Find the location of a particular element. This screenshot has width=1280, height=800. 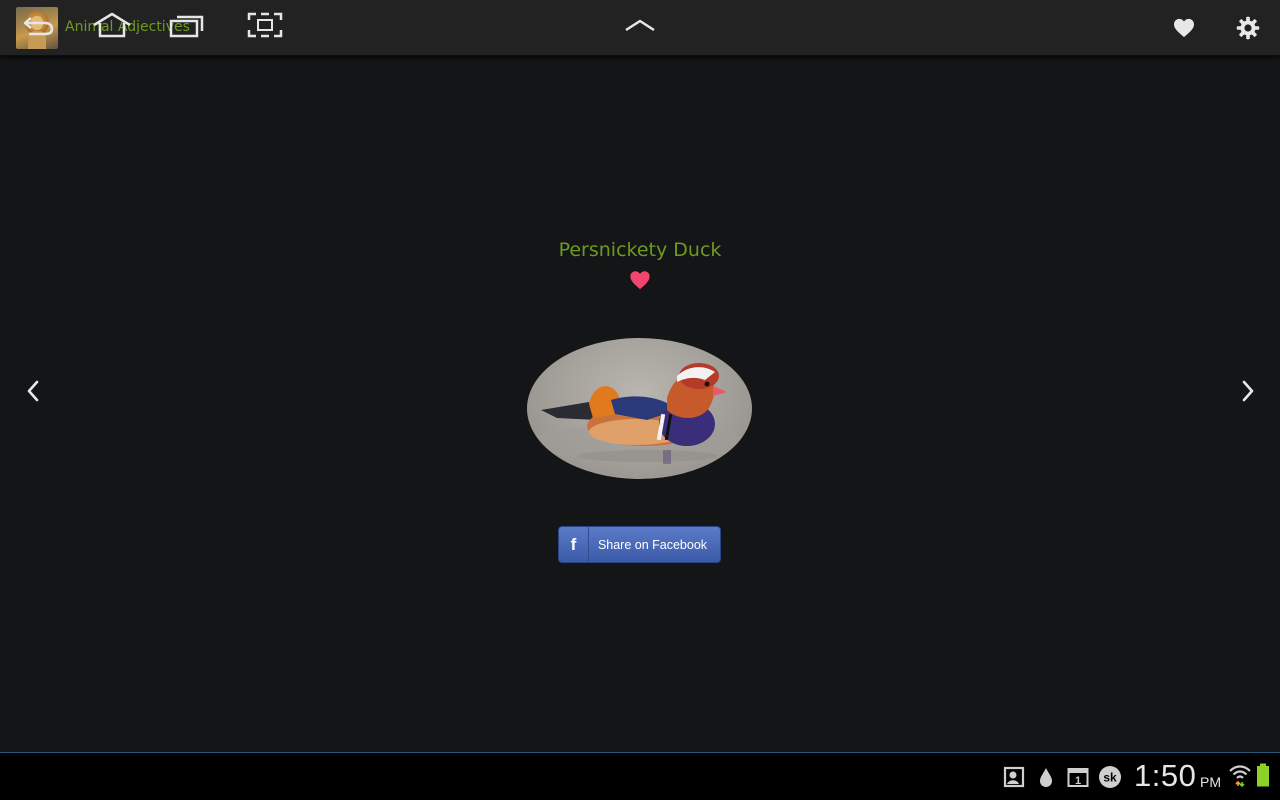

home-button is located at coordinates (112, 25).